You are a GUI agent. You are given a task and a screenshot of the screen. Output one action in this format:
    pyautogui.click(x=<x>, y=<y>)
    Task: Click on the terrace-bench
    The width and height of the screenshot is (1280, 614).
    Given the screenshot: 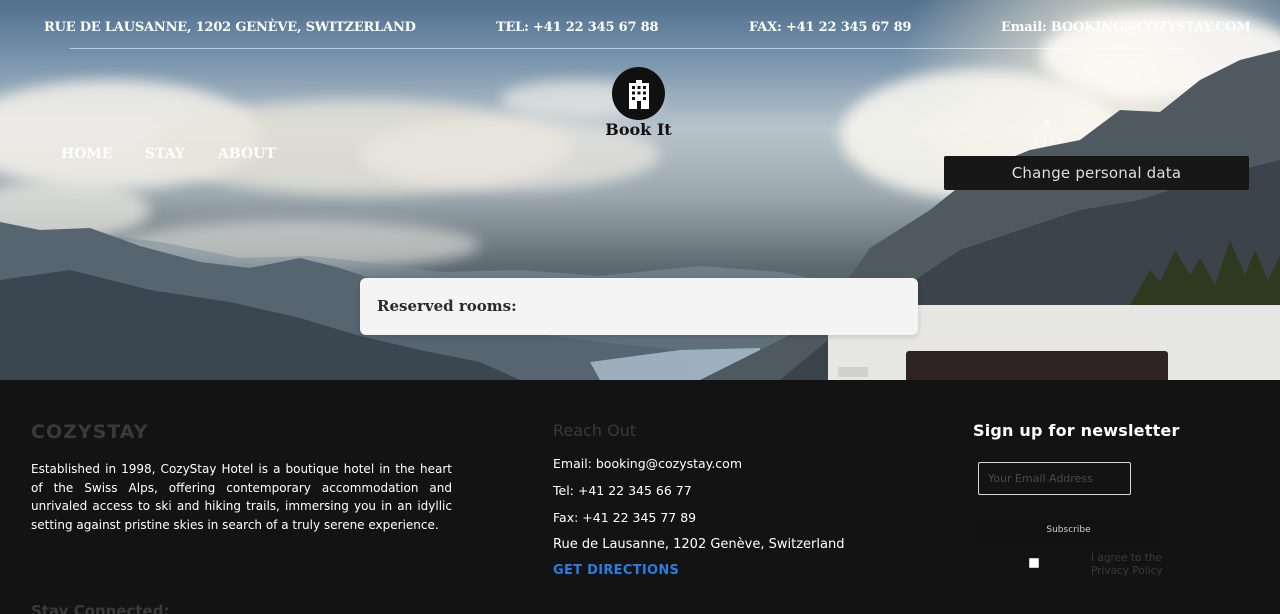 What is the action you would take?
    pyautogui.click(x=853, y=372)
    